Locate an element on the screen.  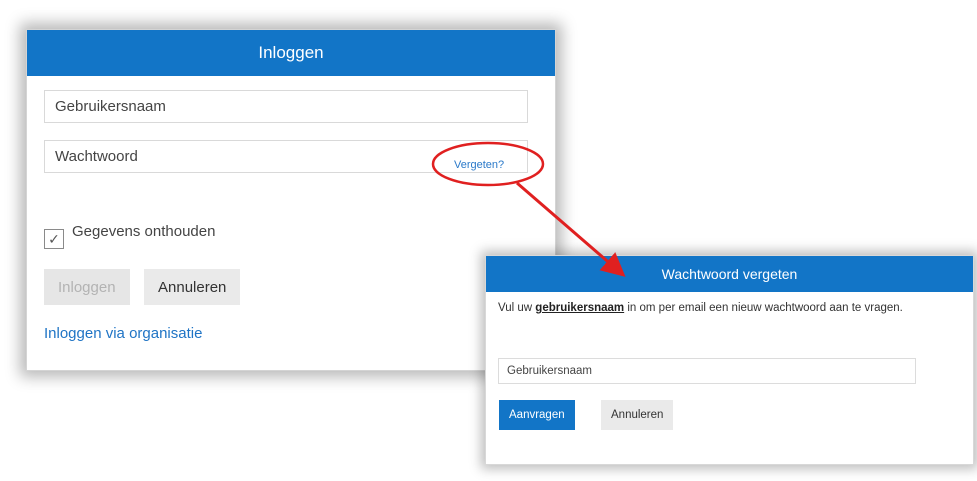
request-button: Aanvragen is located at coordinates (537, 415).